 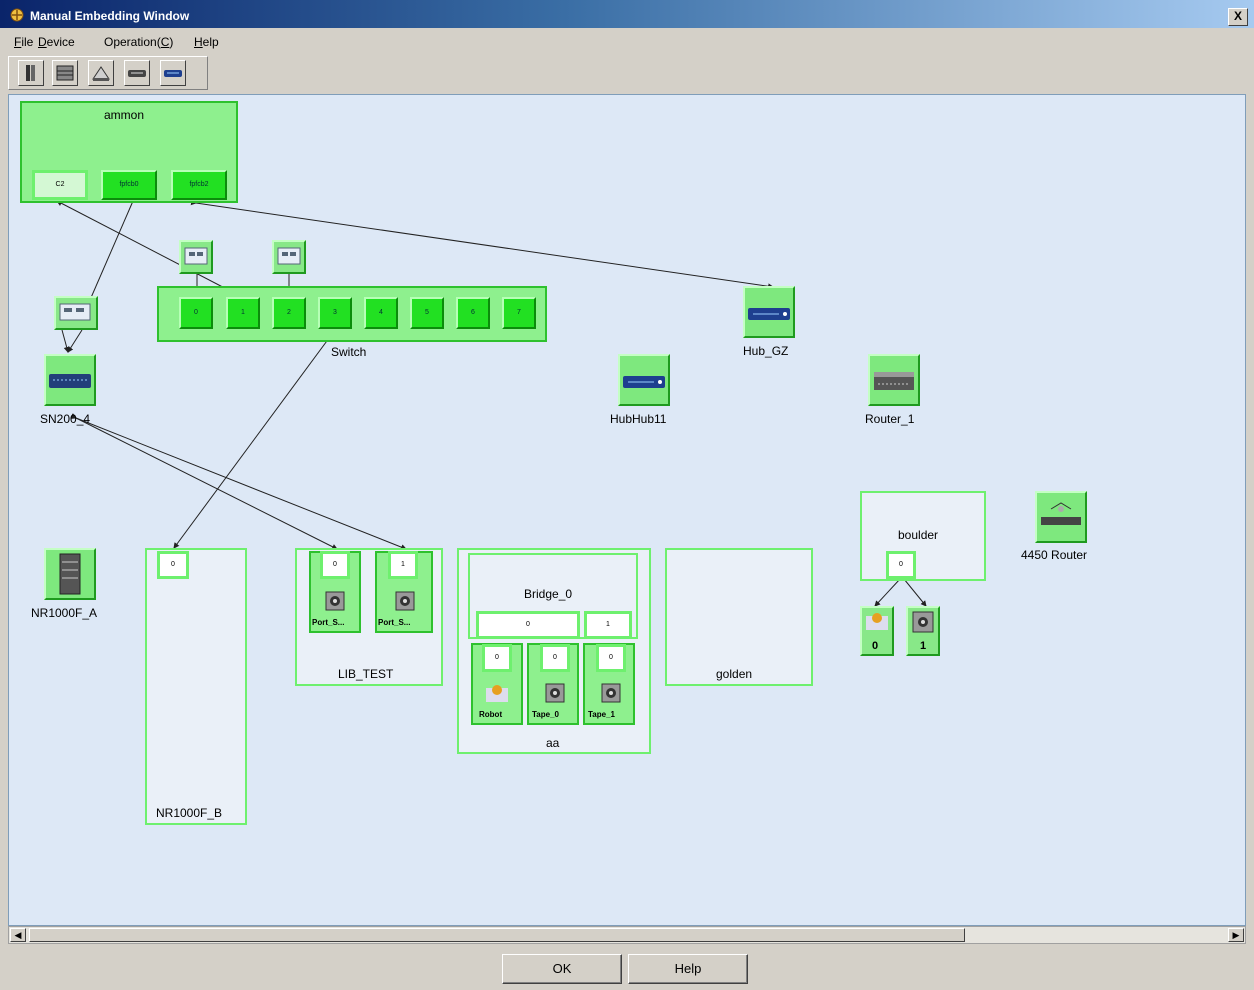 I want to click on title-bar: Manual Embedding Window X, so click(x=627, y=14).